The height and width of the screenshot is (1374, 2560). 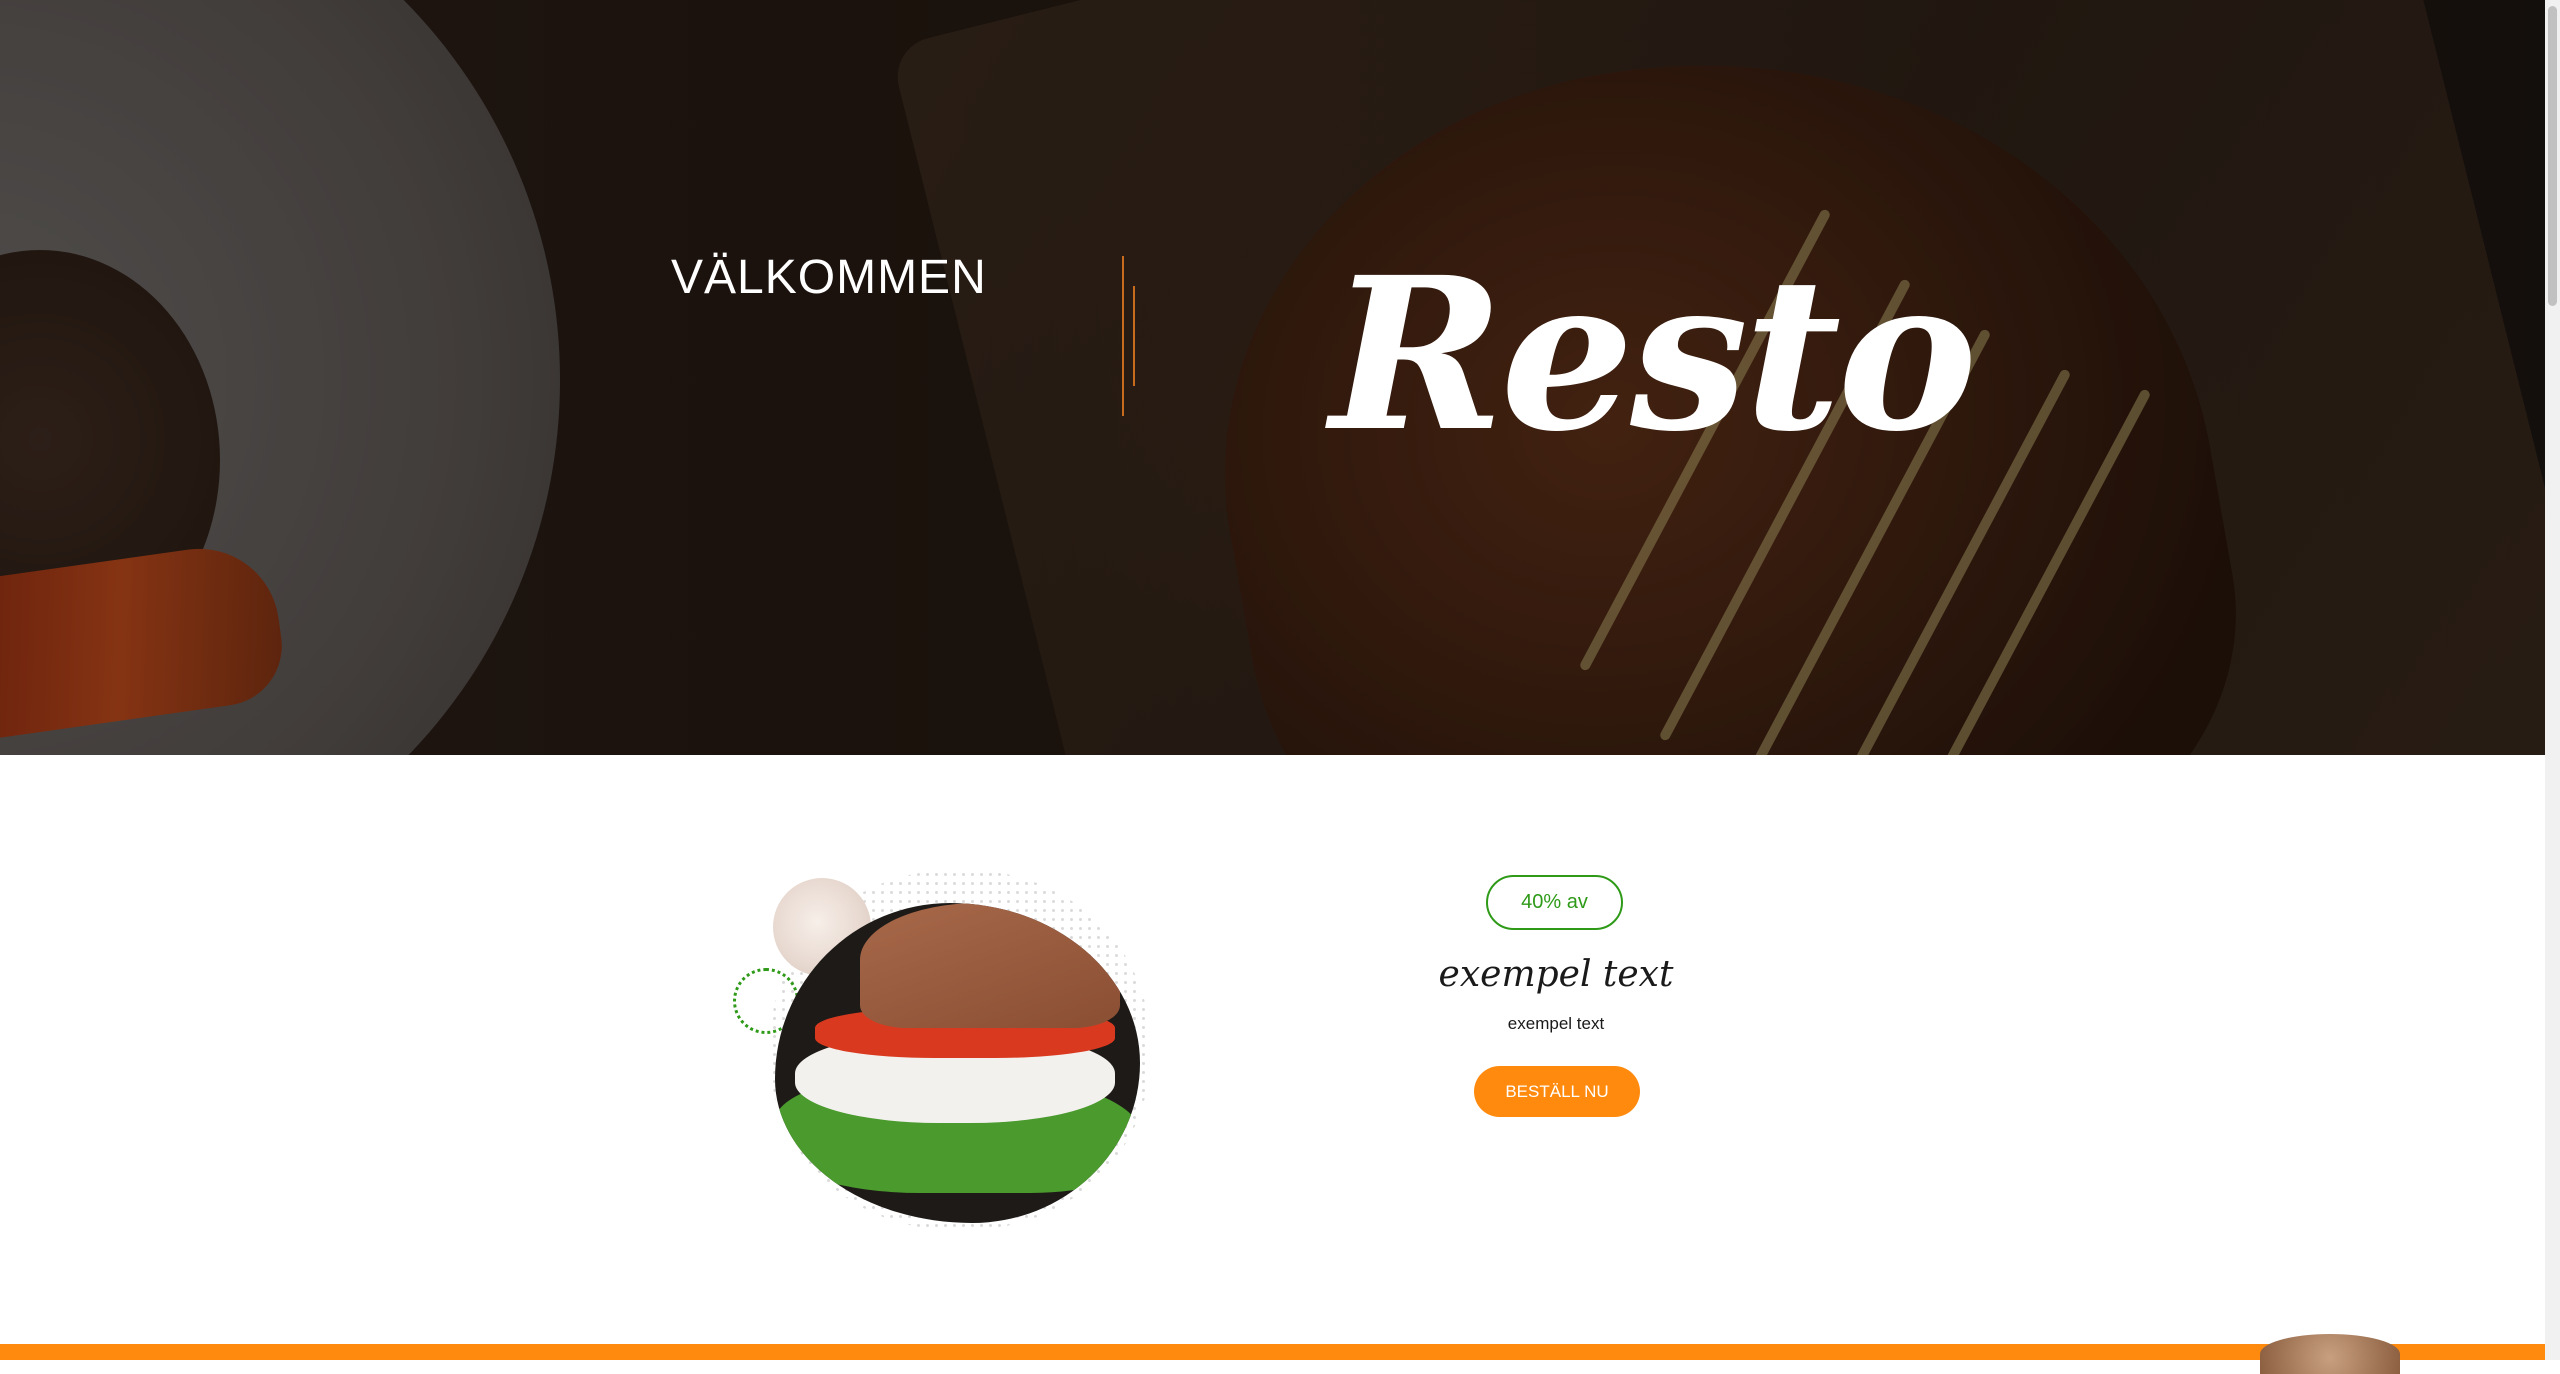 What do you see at coordinates (1272, 1352) in the screenshot?
I see `orange-footer-stripe` at bounding box center [1272, 1352].